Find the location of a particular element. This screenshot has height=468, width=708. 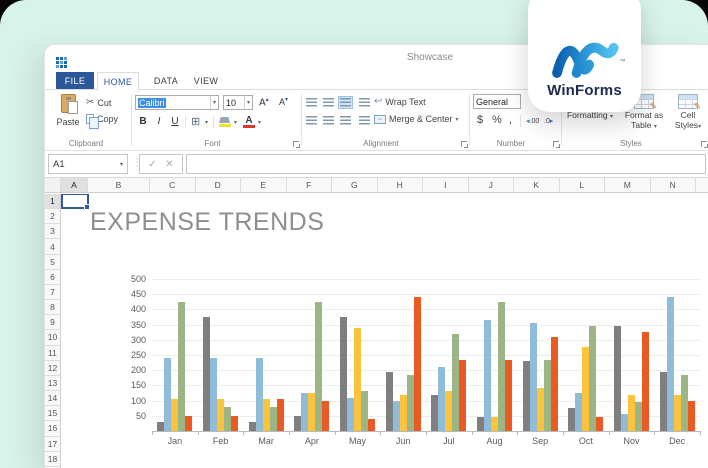

bold-button: B is located at coordinates (143, 121).